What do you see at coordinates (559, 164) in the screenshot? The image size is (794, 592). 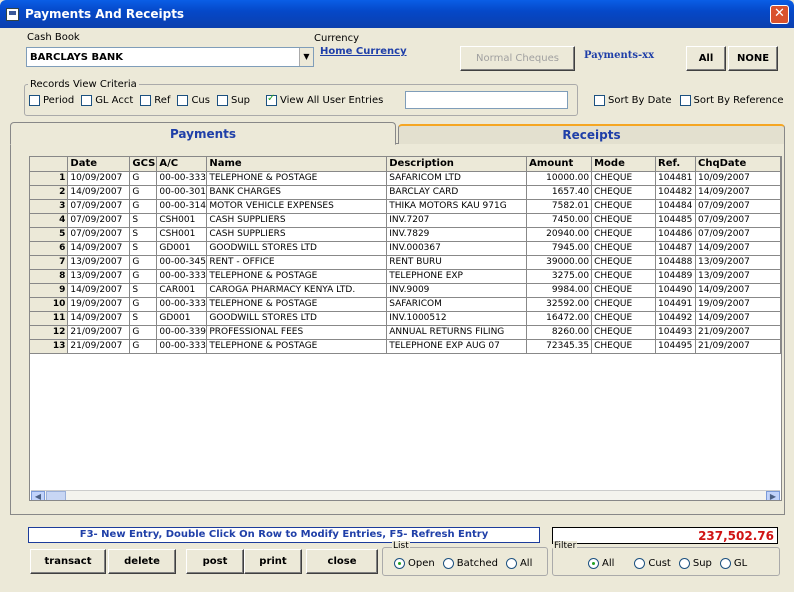 I see `column-header: Amount` at bounding box center [559, 164].